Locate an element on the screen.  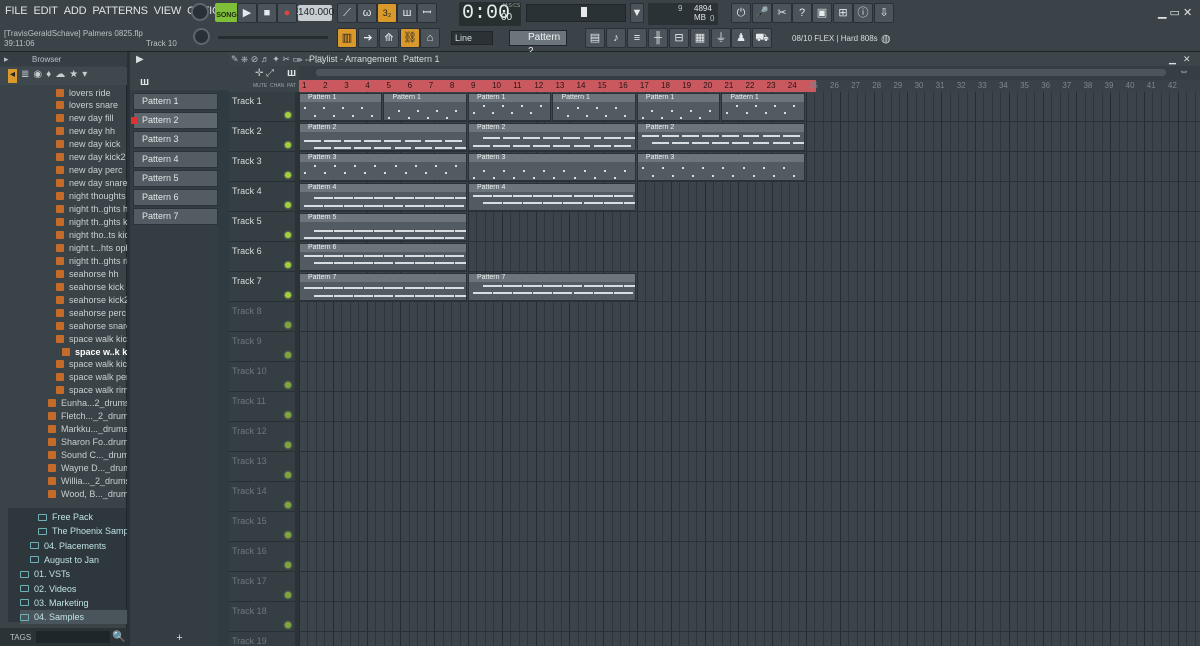
browser-folder: 03. Marketing is located at coordinates (54, 603).